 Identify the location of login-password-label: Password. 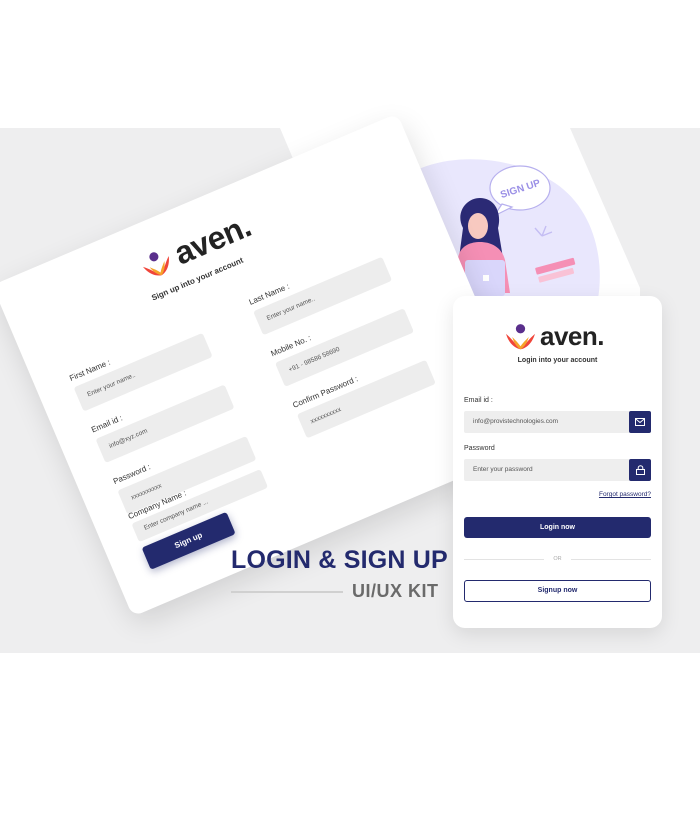
(479, 448).